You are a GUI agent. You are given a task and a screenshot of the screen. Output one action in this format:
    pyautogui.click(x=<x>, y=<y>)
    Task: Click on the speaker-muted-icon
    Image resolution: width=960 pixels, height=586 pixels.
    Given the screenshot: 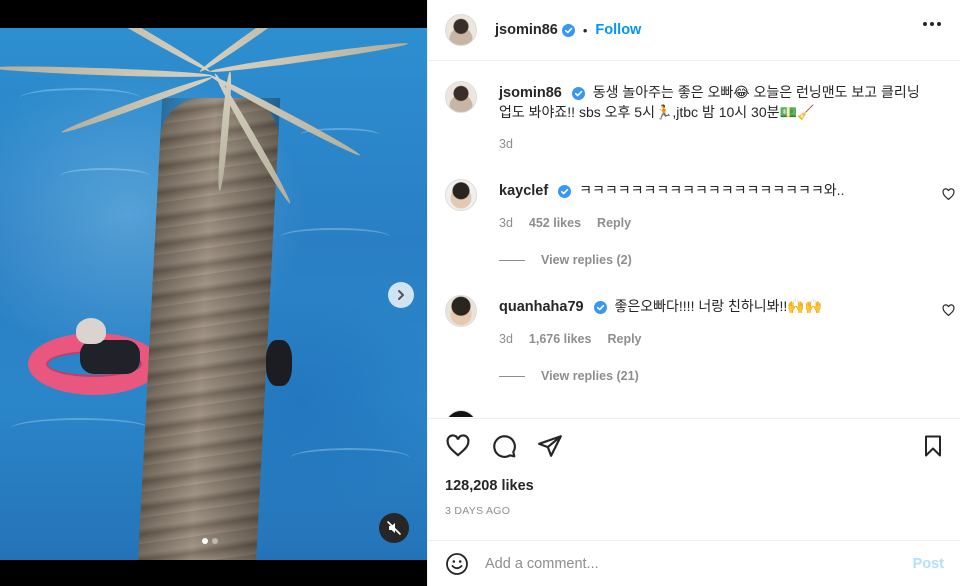 What is the action you would take?
    pyautogui.click(x=394, y=528)
    